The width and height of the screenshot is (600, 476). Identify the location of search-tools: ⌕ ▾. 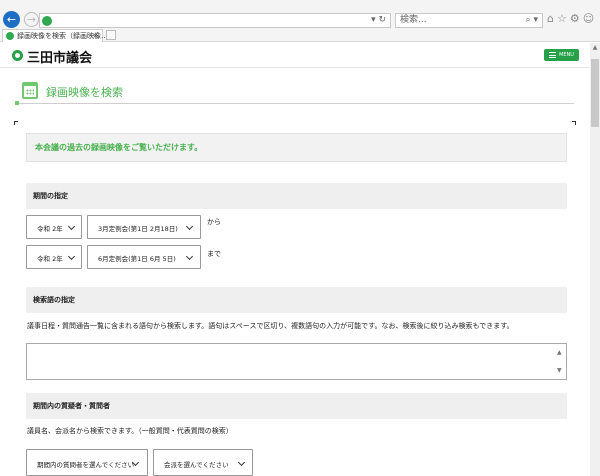
(532, 20).